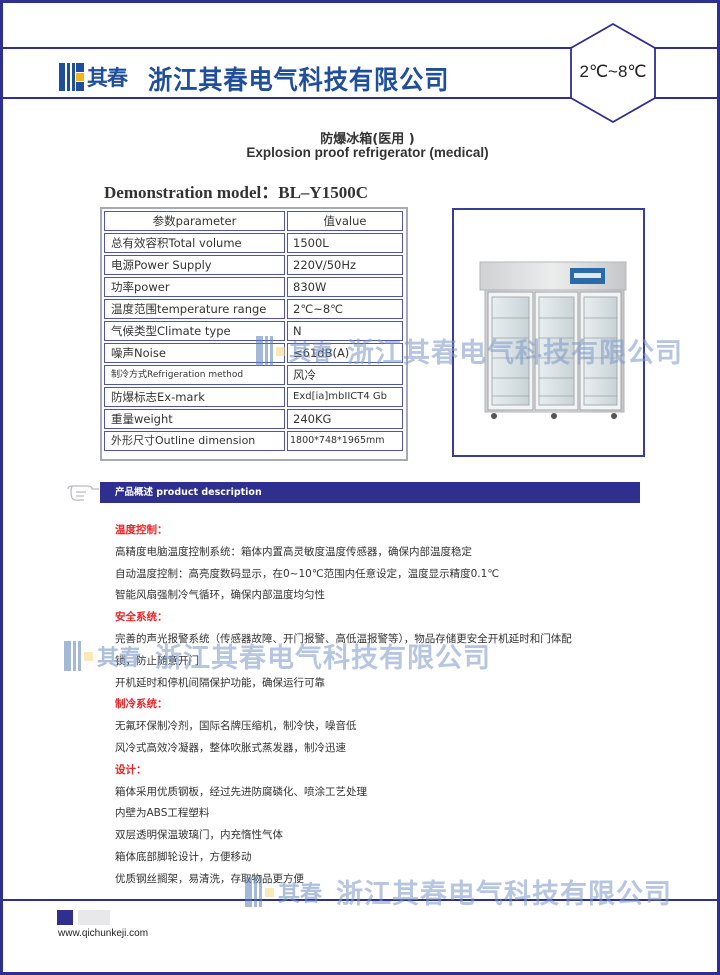  Describe the element at coordinates (299, 81) in the screenshot. I see `company-name: 浙江其春电气科技有限公司` at that location.